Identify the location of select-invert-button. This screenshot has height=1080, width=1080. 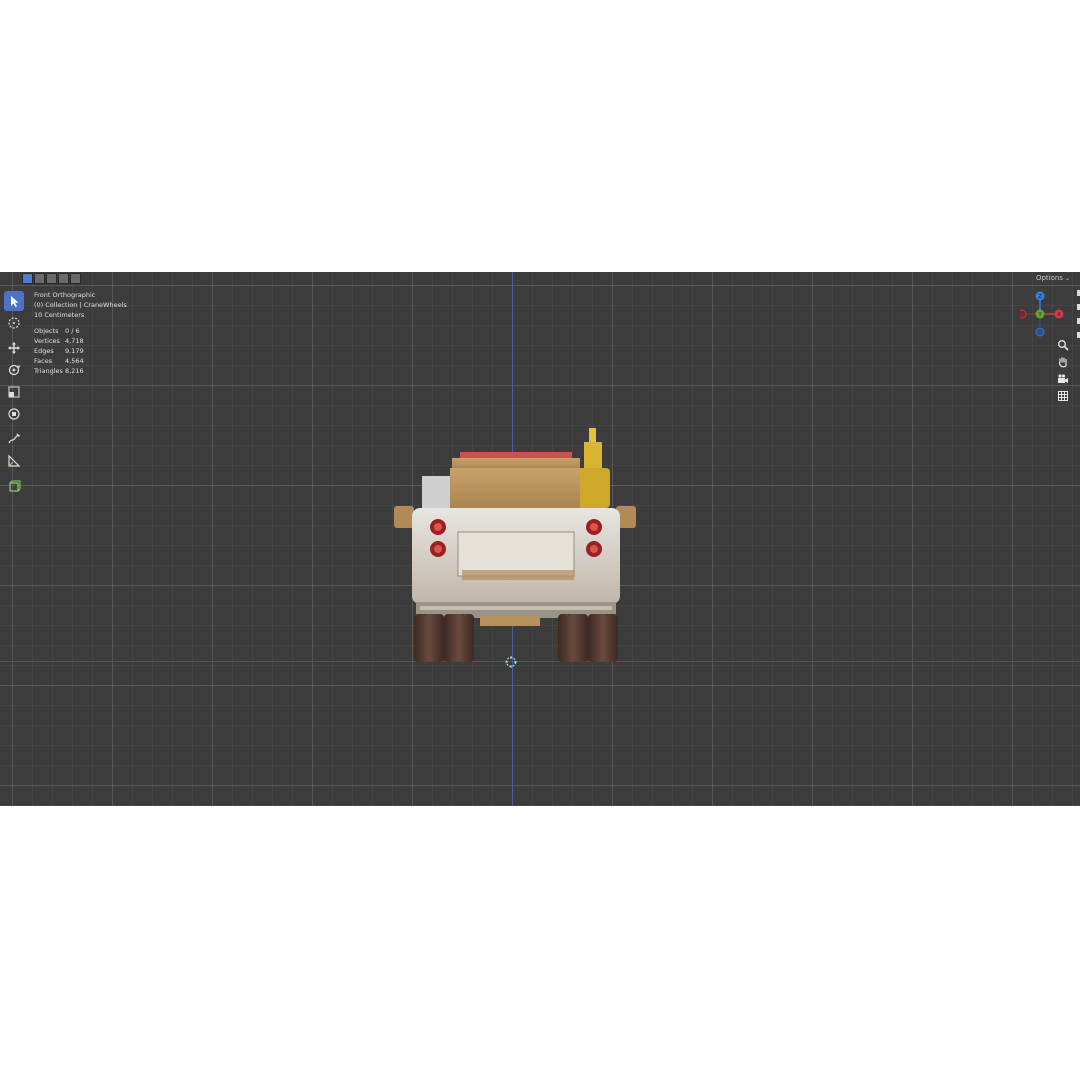
(63, 278).